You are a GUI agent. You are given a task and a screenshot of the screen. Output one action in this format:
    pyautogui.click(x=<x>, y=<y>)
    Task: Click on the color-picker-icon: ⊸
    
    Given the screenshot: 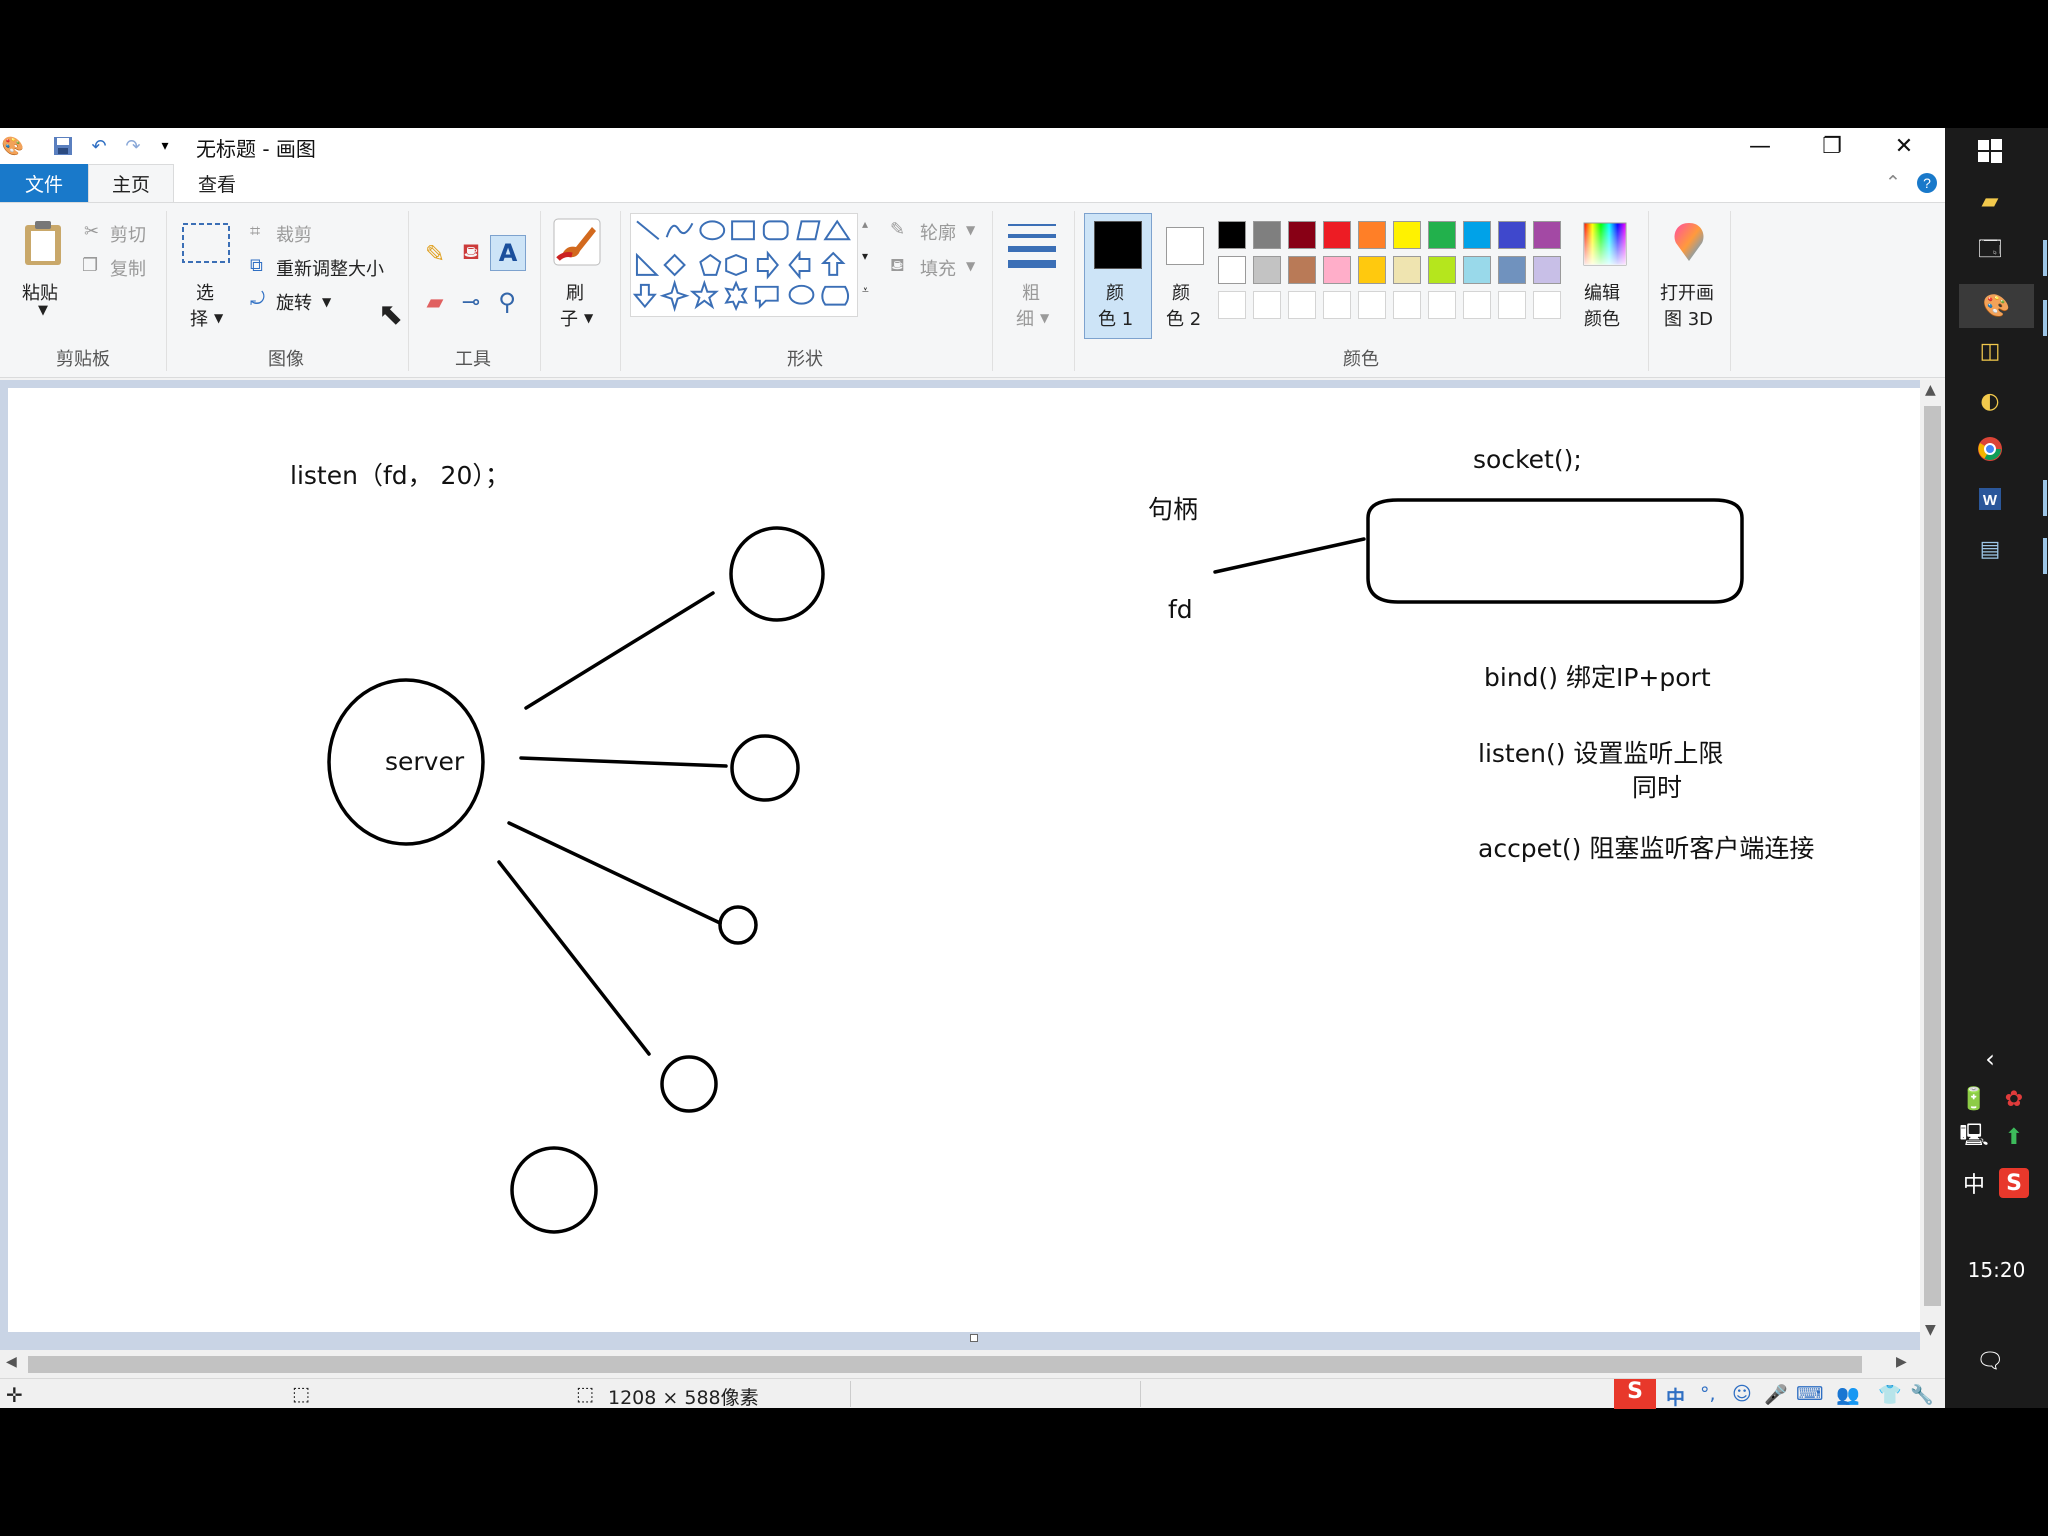 What is the action you would take?
    pyautogui.click(x=471, y=302)
    